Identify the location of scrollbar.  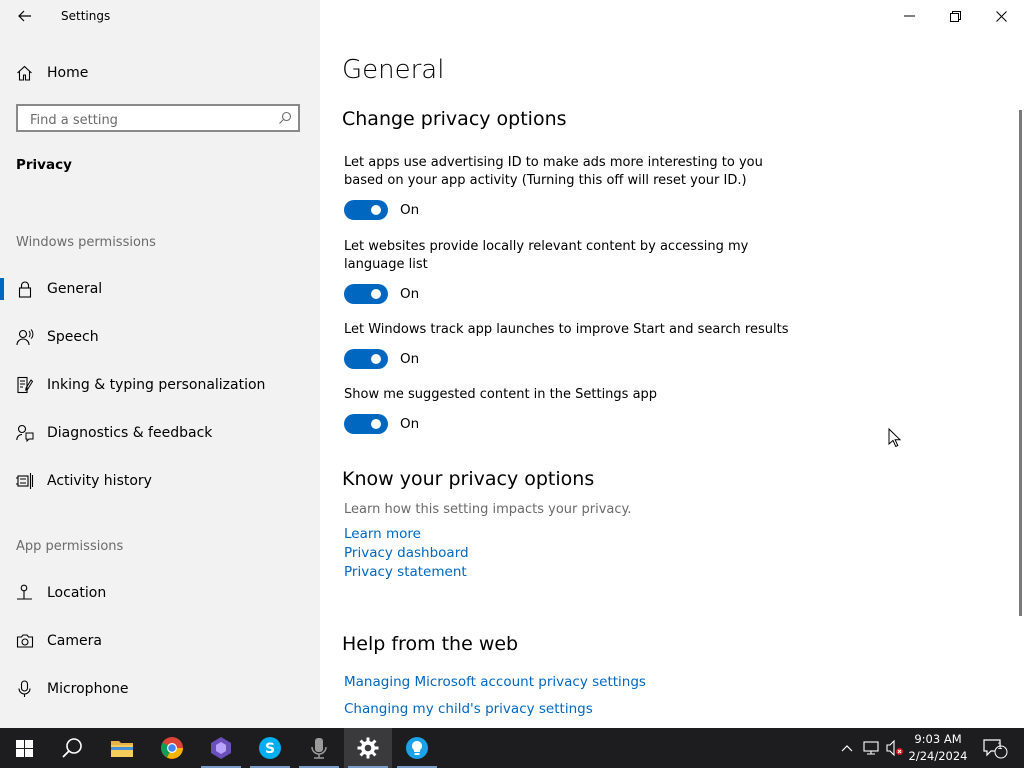
(1020, 363).